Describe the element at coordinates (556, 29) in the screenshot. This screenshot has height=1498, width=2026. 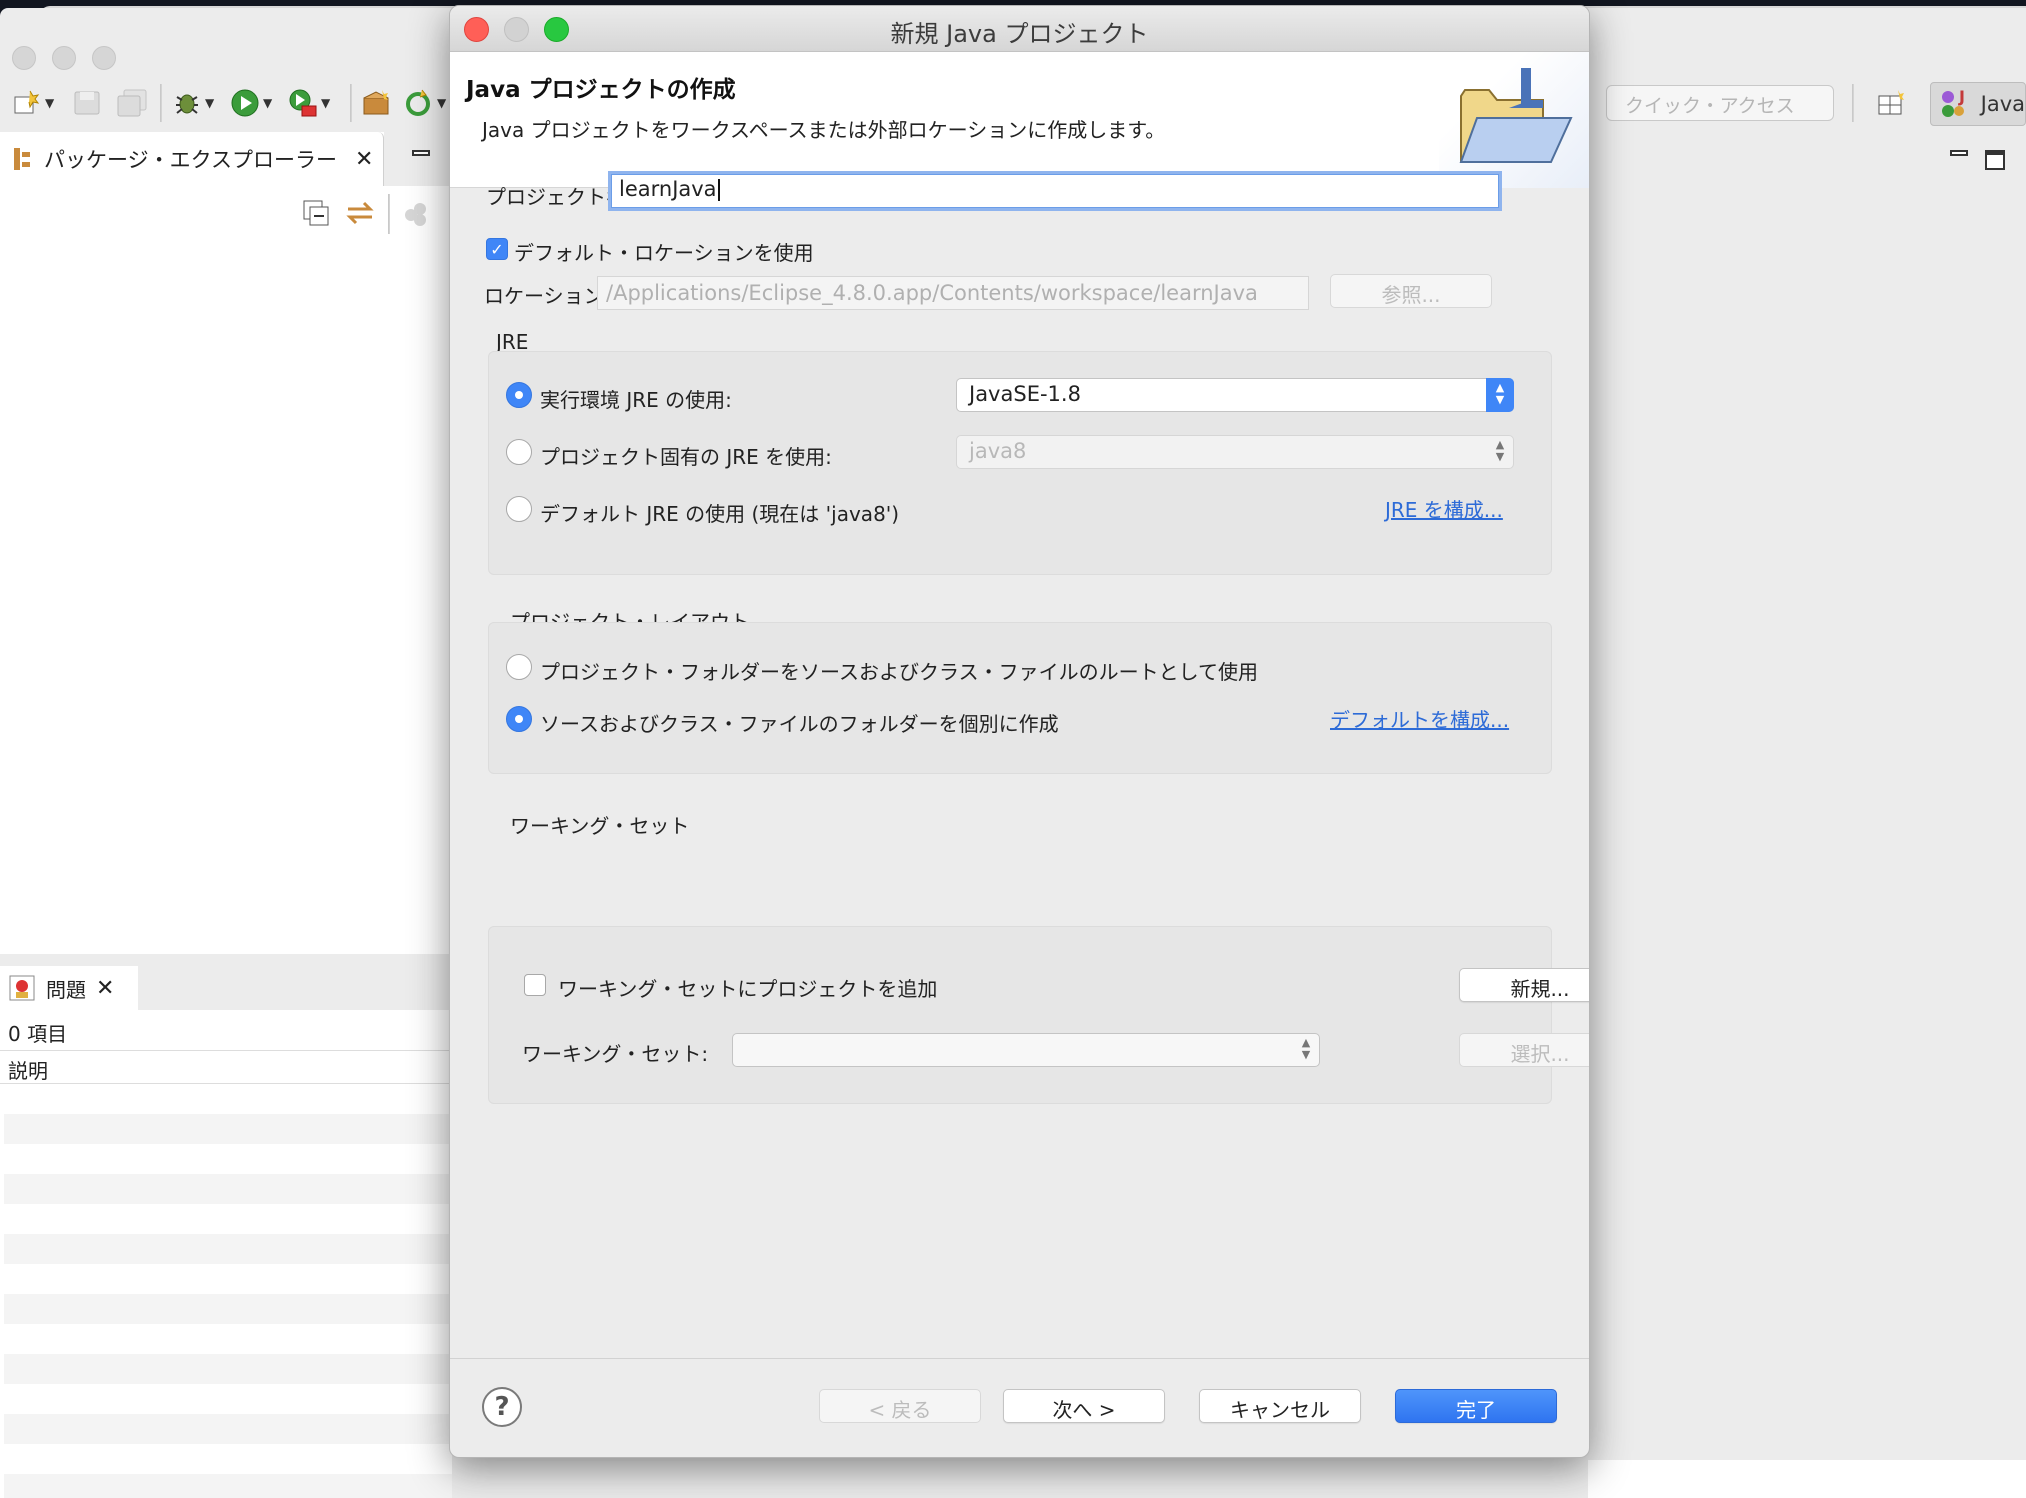
I see `dialog-zoom-button` at that location.